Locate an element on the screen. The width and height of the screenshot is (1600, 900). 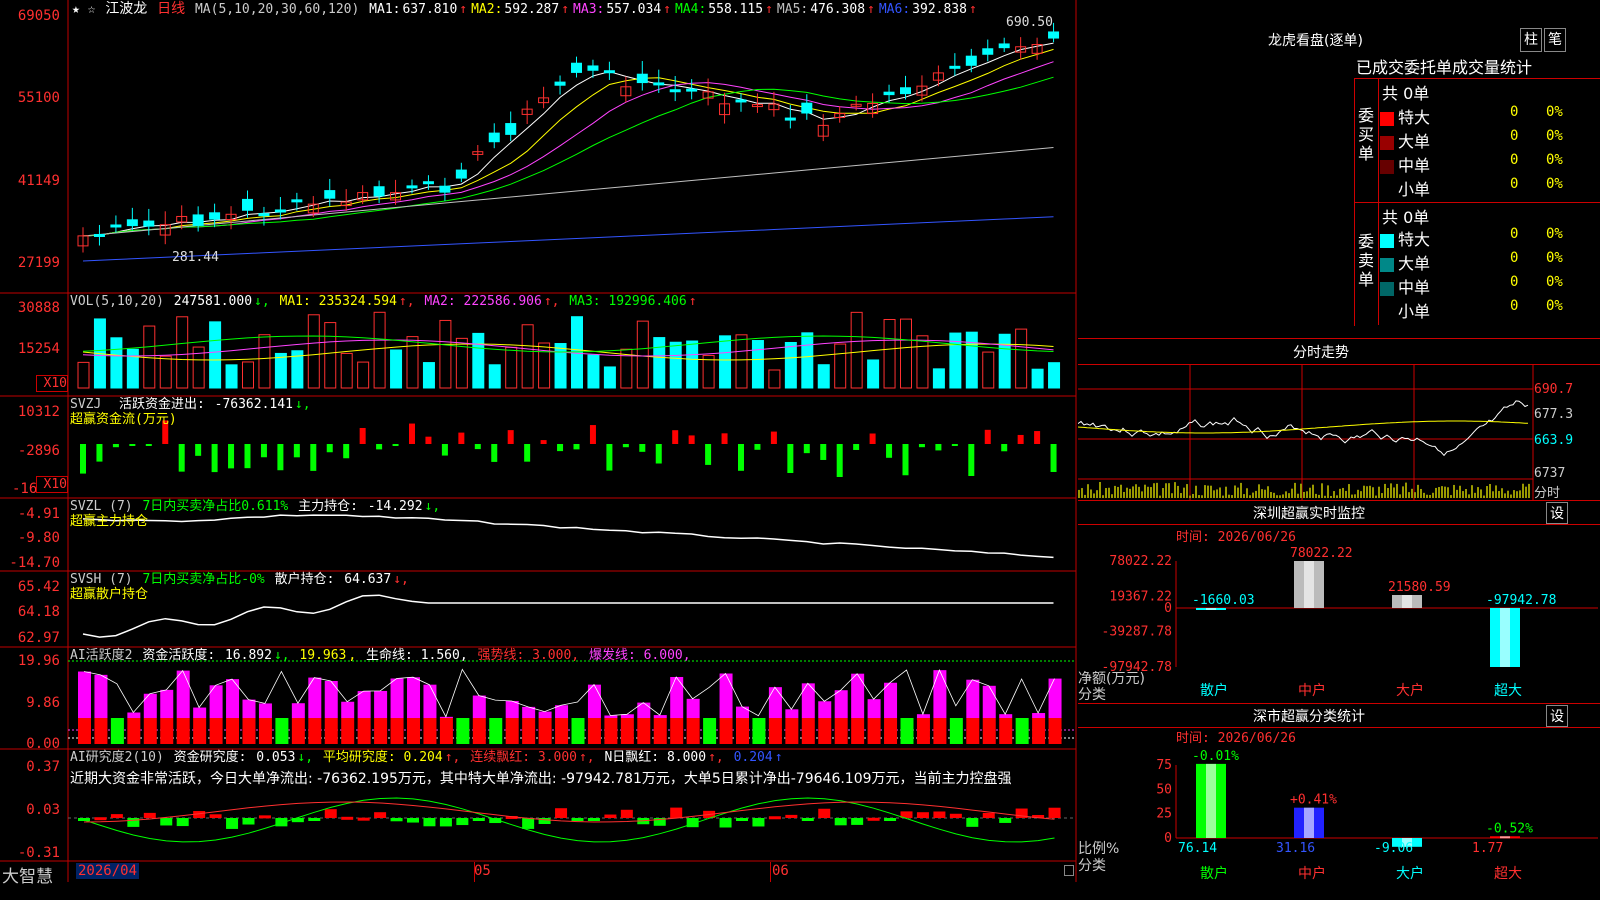
svzj-title: SVZJ is located at coordinates (86, 404).